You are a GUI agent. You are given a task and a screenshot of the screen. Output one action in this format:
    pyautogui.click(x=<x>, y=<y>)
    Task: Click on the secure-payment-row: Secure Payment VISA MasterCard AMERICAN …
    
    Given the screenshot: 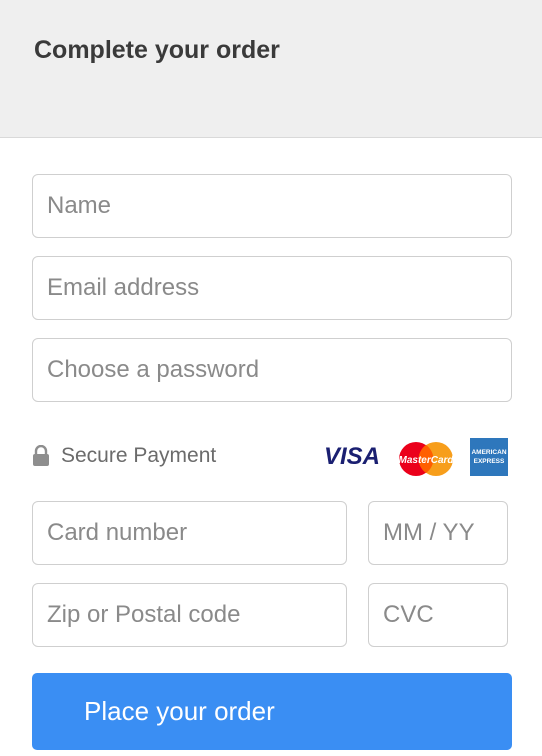 What is the action you would take?
    pyautogui.click(x=271, y=457)
    